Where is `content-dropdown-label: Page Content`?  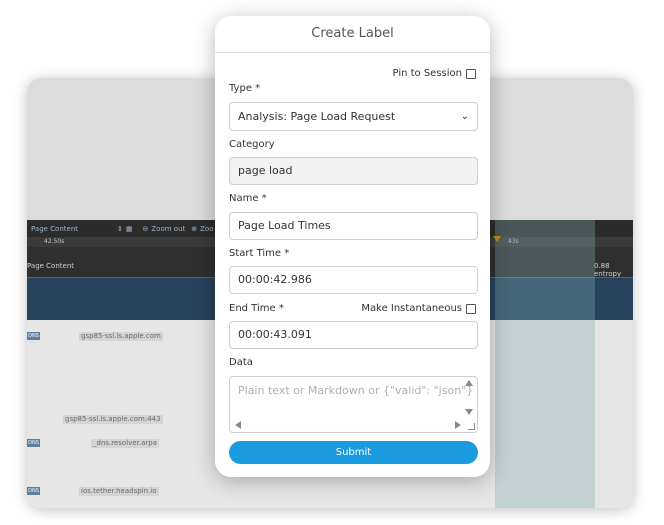
content-dropdown-label: Page Content is located at coordinates (55, 228).